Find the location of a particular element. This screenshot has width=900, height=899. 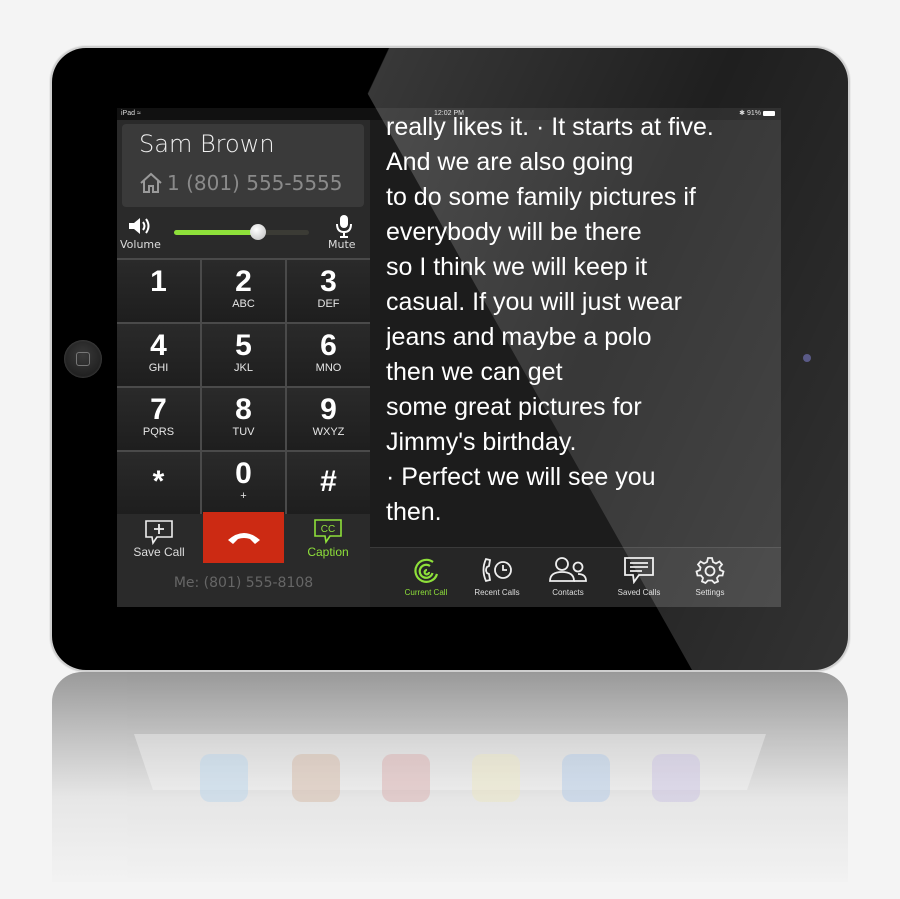

caption-line: really likes it. · It starts at five. is located at coordinates (550, 127).